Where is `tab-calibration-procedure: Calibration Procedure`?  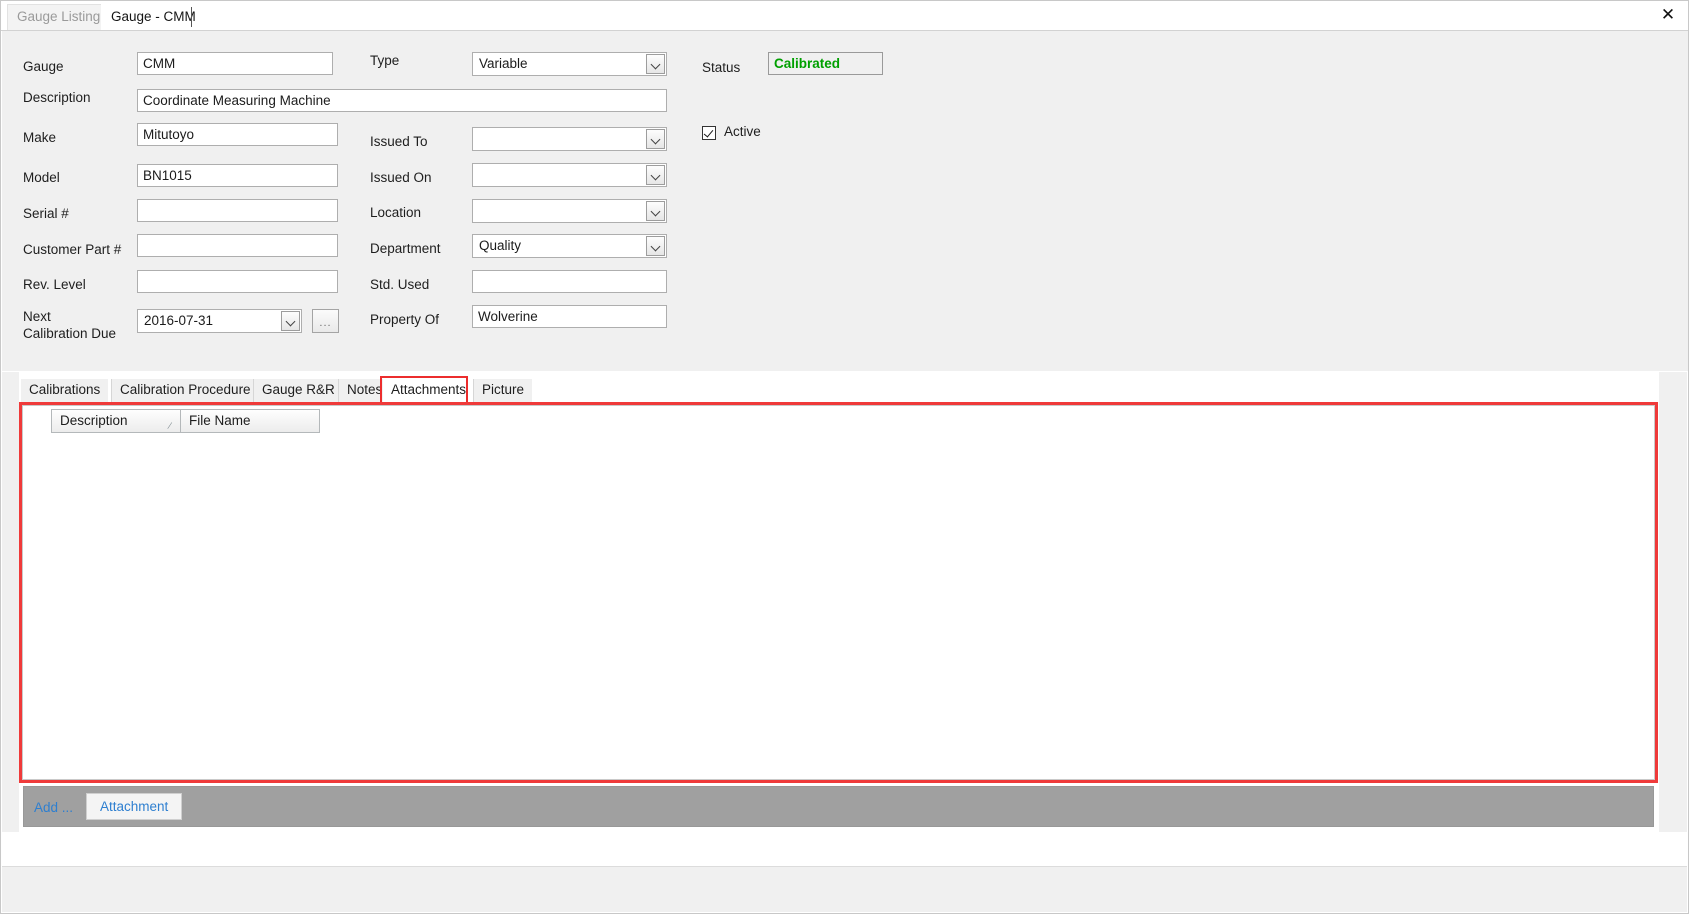
tab-calibration-procedure: Calibration Procedure is located at coordinates (185, 390).